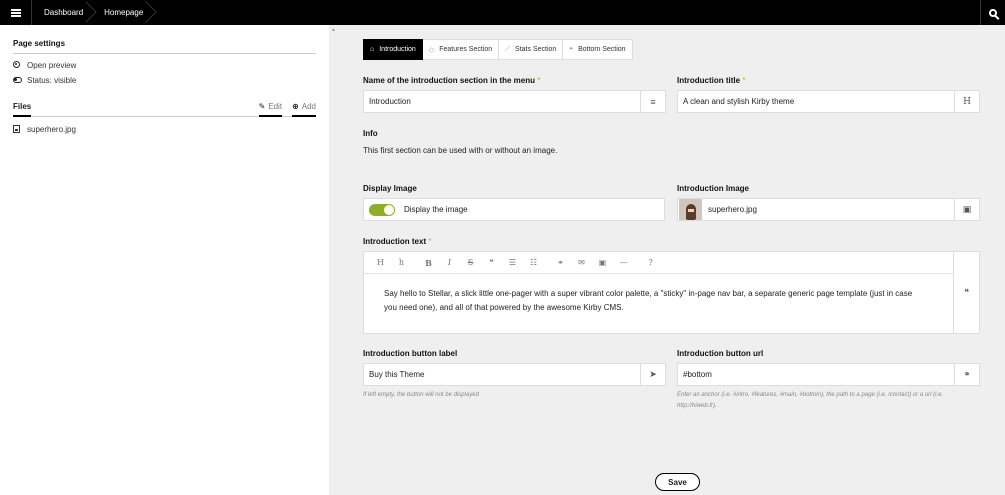 Image resolution: width=1005 pixels, height=495 pixels. Describe the element at coordinates (491, 262) in the screenshot. I see `blockquote-icon: ❝` at that location.